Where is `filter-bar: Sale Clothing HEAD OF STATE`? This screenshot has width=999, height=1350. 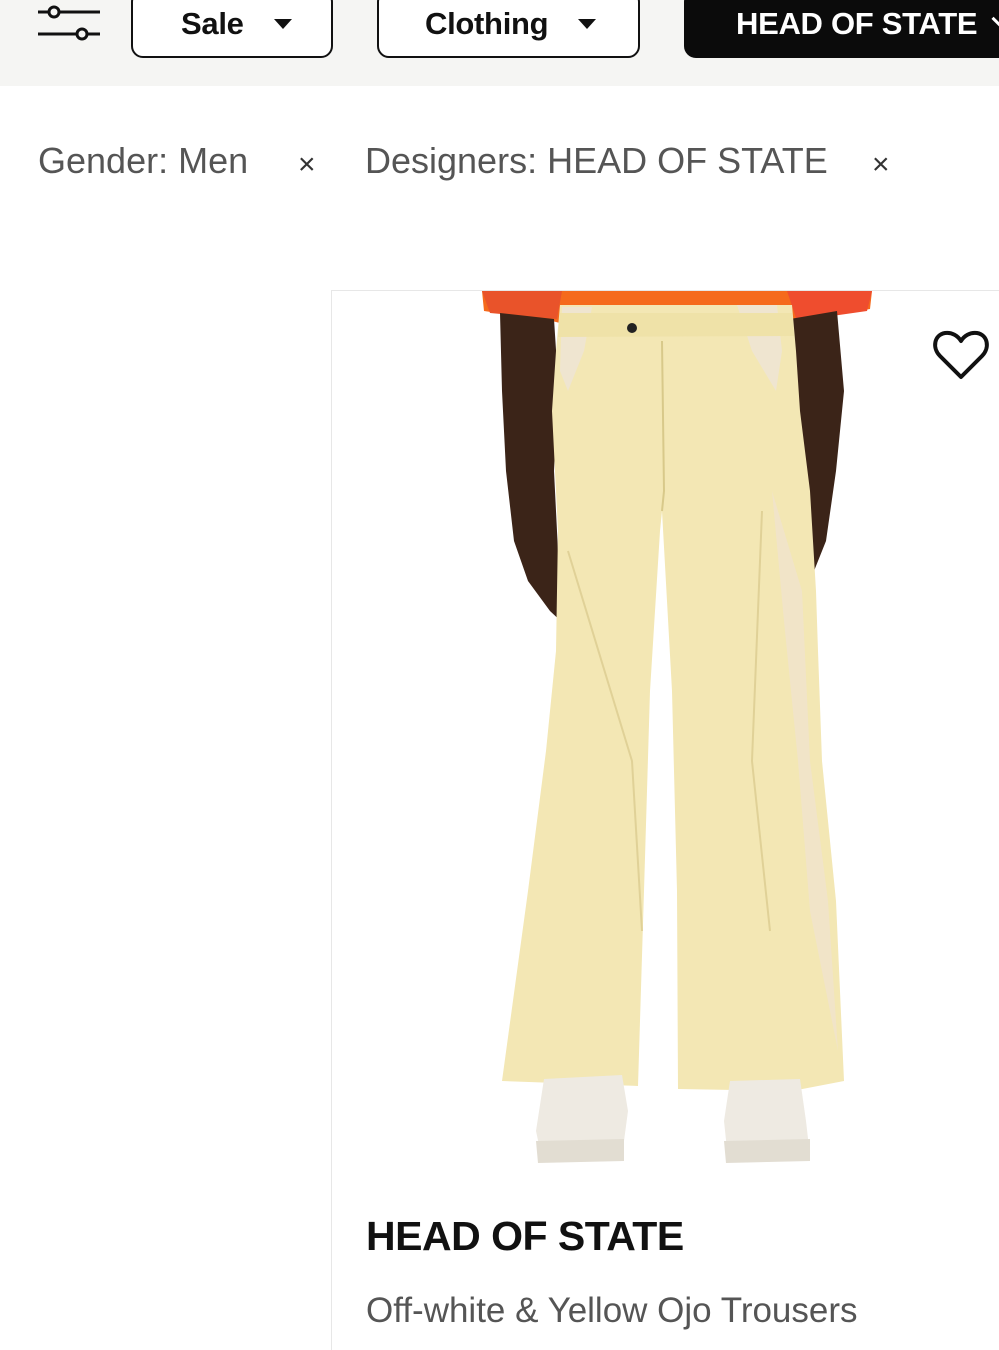
filter-bar: Sale Clothing HEAD OF STATE is located at coordinates (499, 43).